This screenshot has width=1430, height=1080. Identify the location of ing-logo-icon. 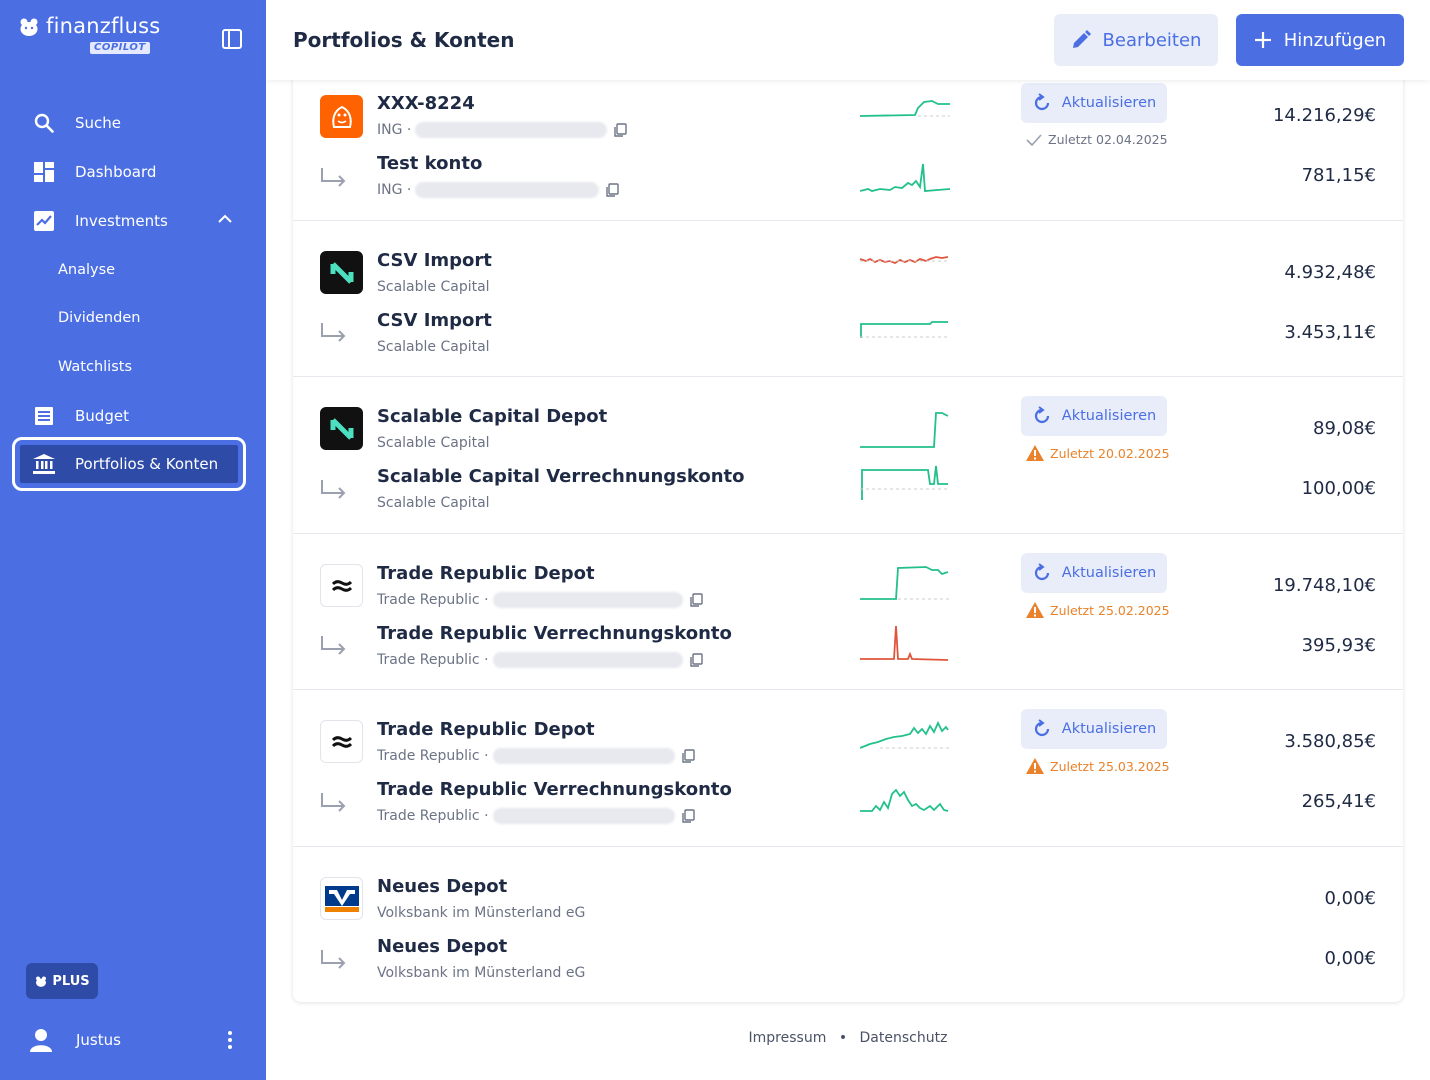
(341, 116).